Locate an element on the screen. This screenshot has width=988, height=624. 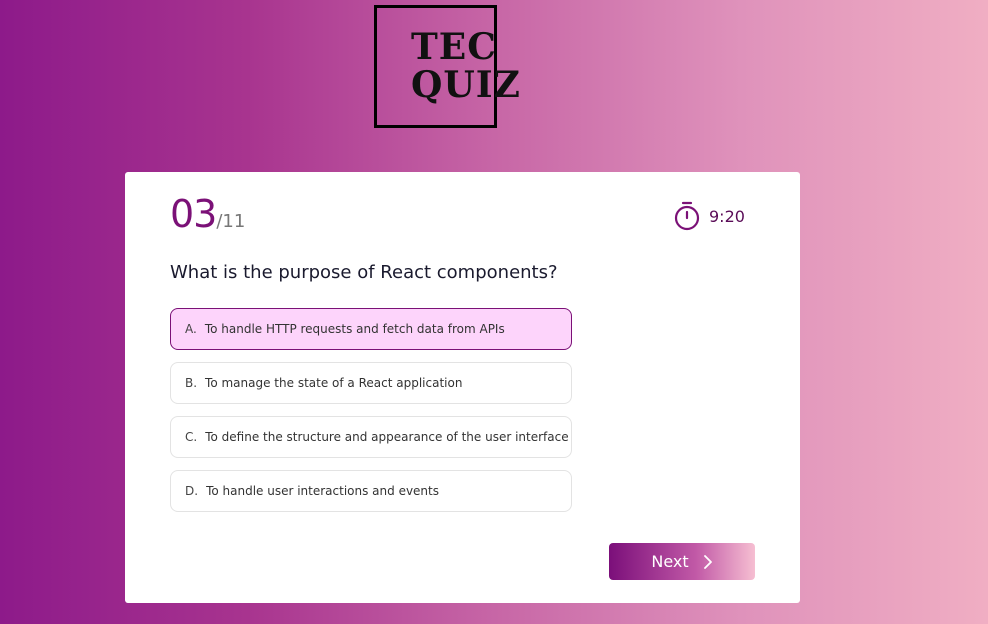
logo-text: TEC QUIZ is located at coordinates (466, 66).